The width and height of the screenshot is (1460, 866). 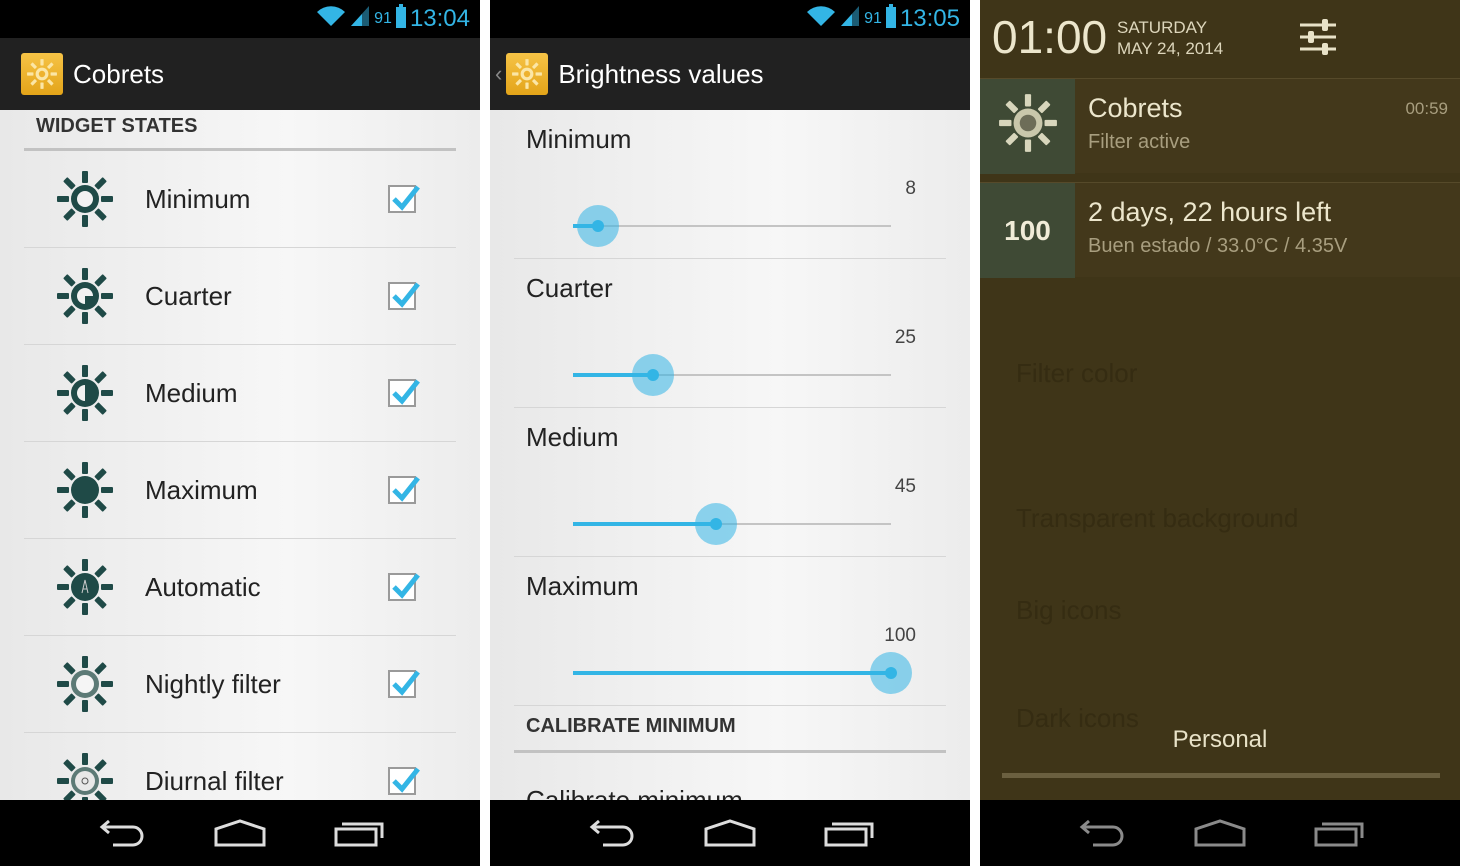 I want to click on background-item: Filter color, so click(x=1077, y=373).